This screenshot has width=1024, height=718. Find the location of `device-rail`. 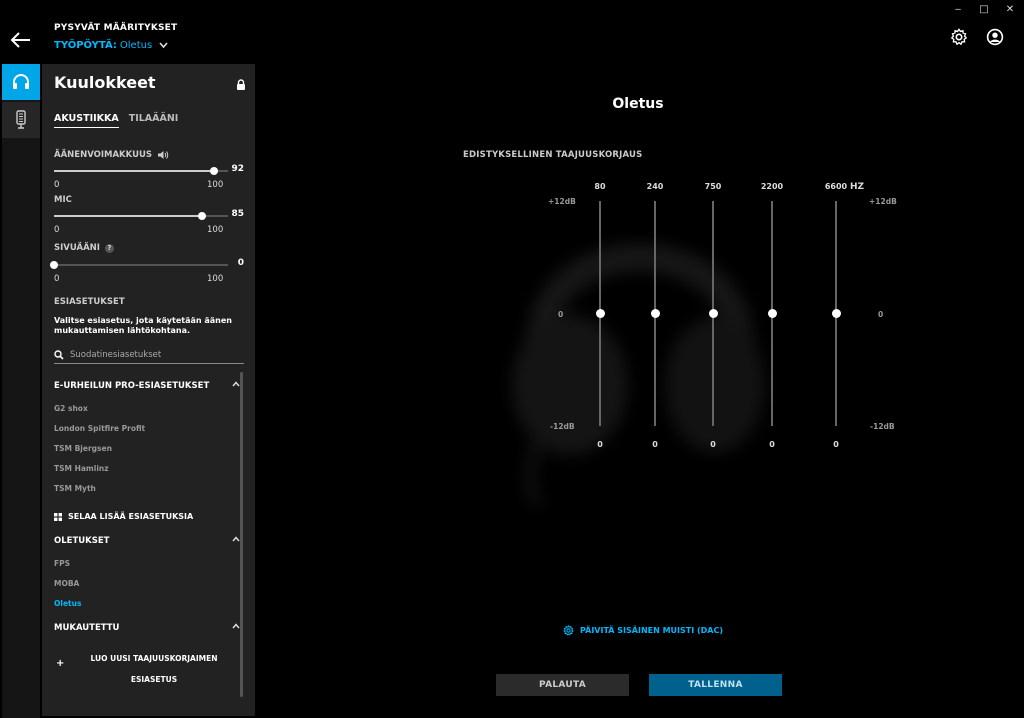

device-rail is located at coordinates (21, 391).